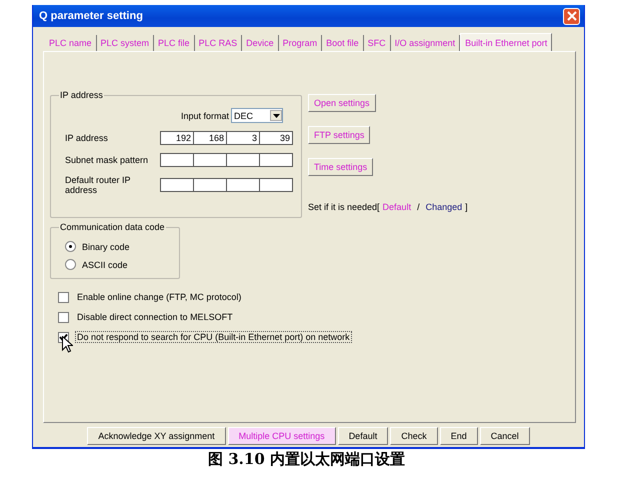 The height and width of the screenshot is (493, 623). What do you see at coordinates (341, 167) in the screenshot?
I see `settings-button: Time settings` at bounding box center [341, 167].